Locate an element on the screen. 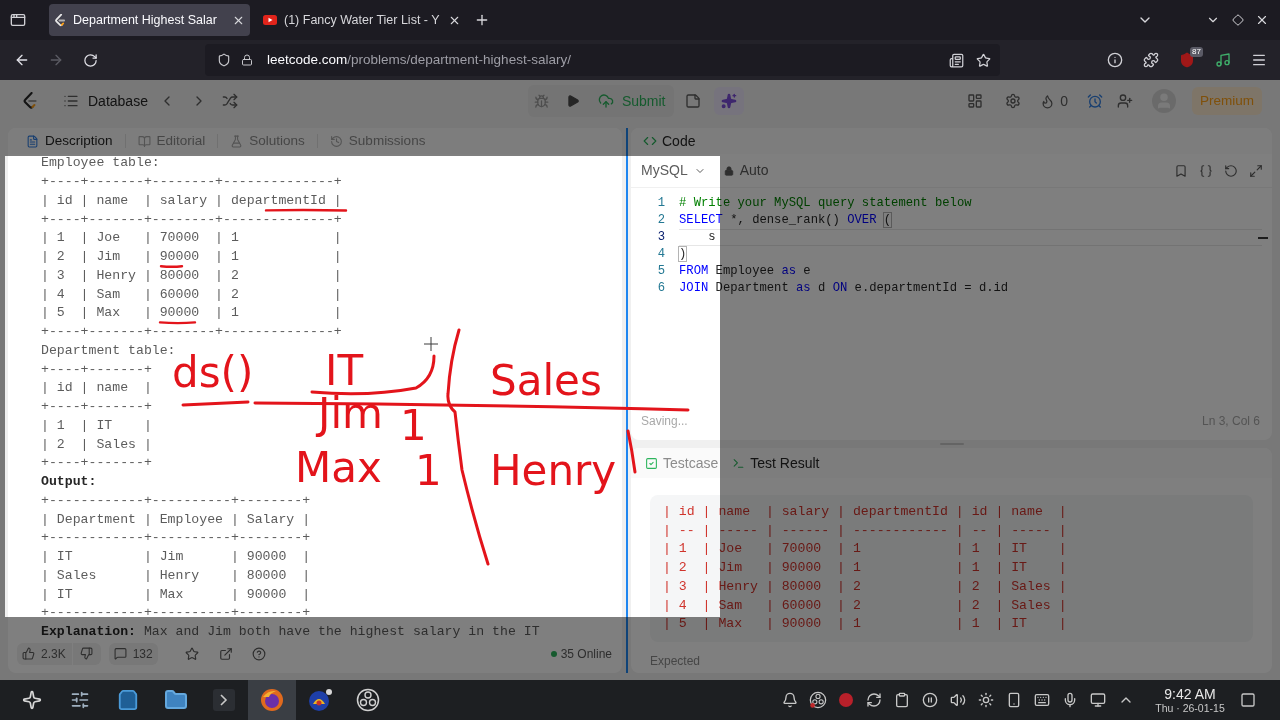  puzzle-icon is located at coordinates (1151, 60).